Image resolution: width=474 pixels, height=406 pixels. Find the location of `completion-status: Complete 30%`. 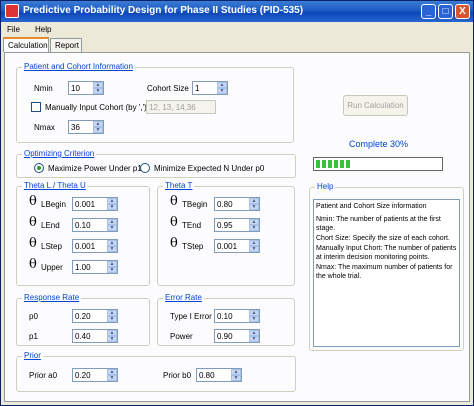

completion-status: Complete 30% is located at coordinates (379, 144).